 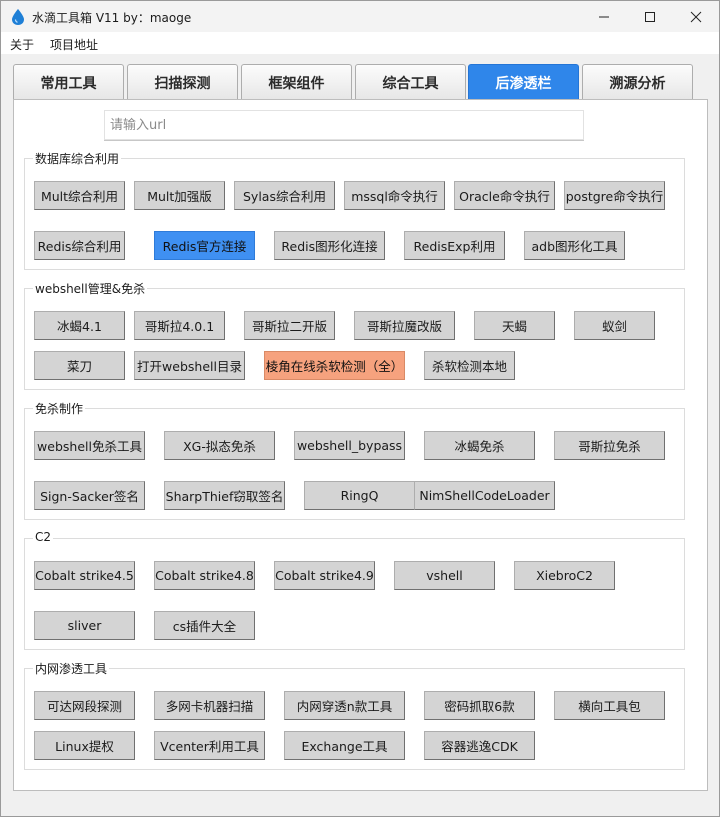 What do you see at coordinates (614, 325) in the screenshot?
I see `tool-button: 蚁剑` at bounding box center [614, 325].